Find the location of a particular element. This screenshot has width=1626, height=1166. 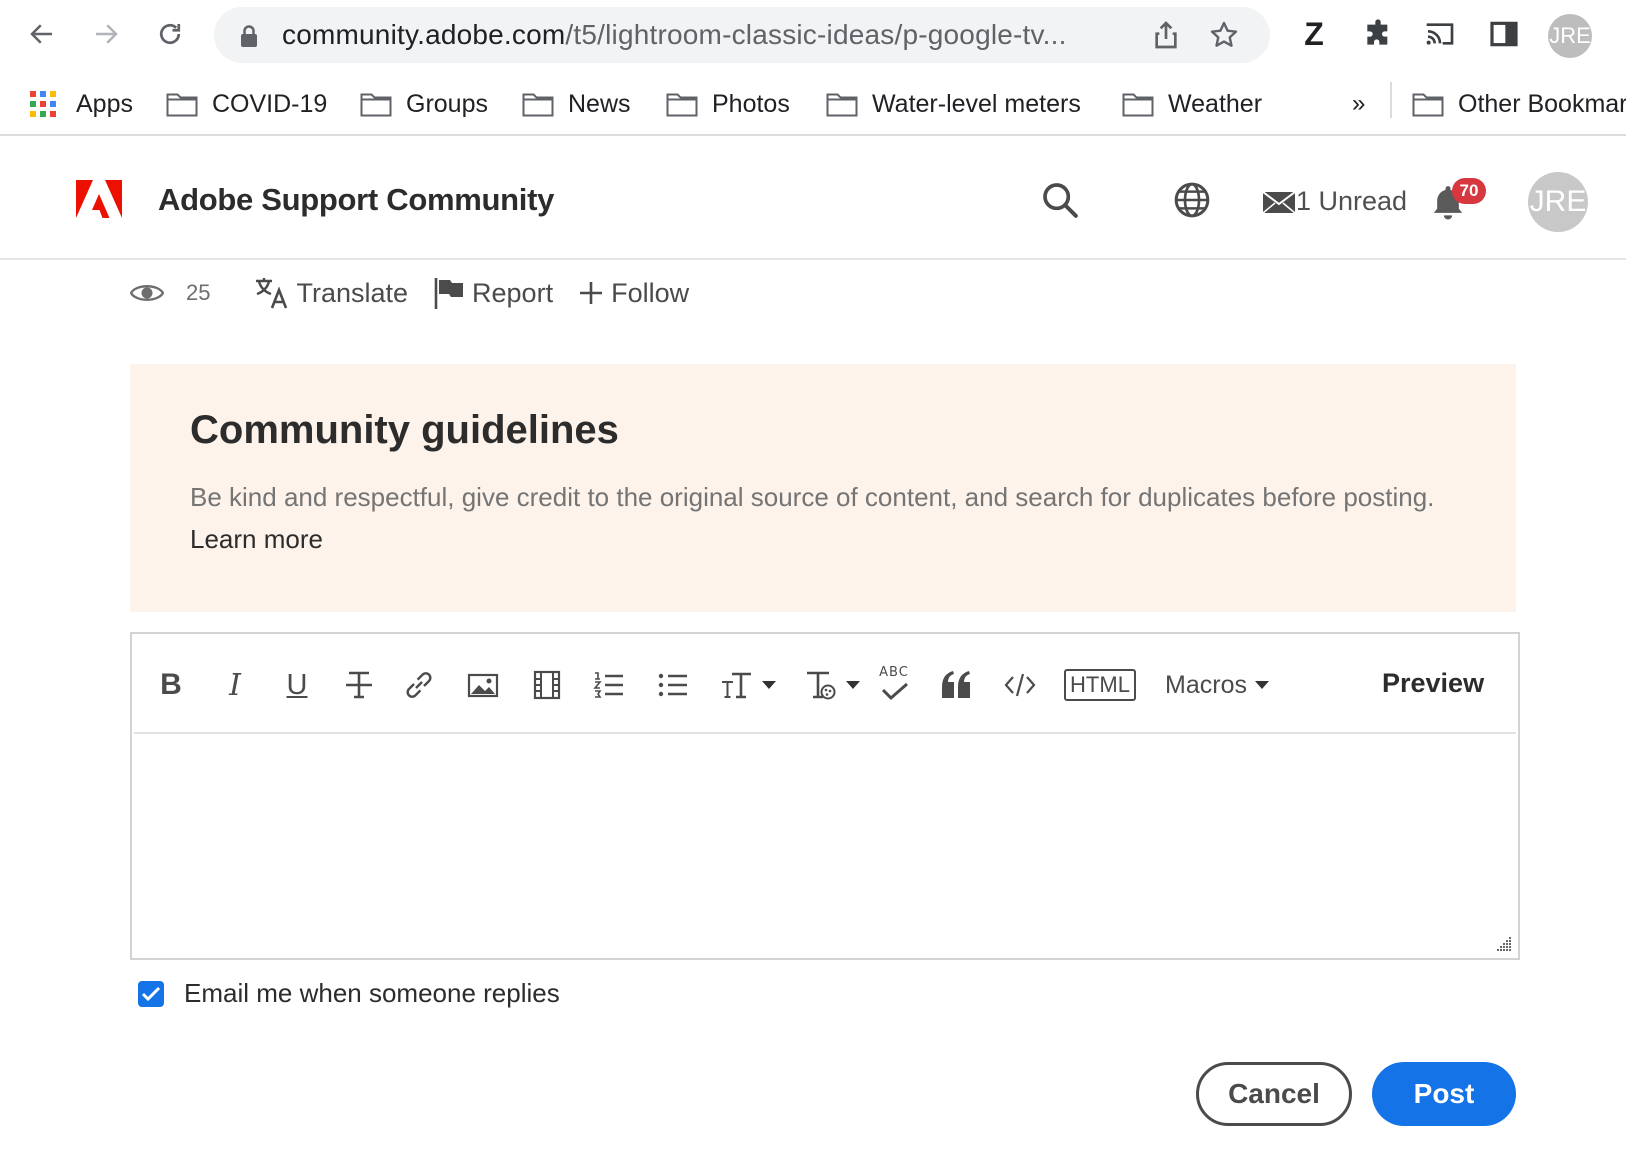

globe-icon is located at coordinates (1192, 200).